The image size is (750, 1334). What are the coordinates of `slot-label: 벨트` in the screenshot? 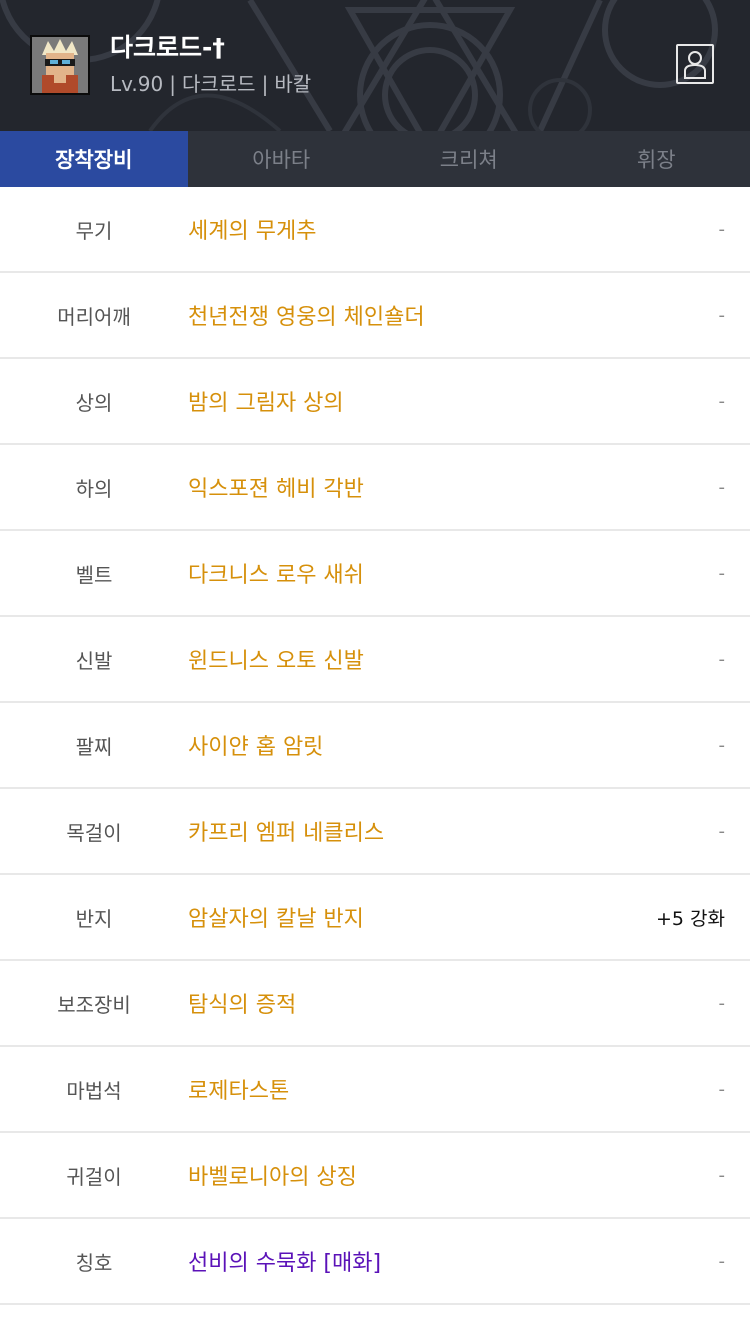 It's located at (94, 574).